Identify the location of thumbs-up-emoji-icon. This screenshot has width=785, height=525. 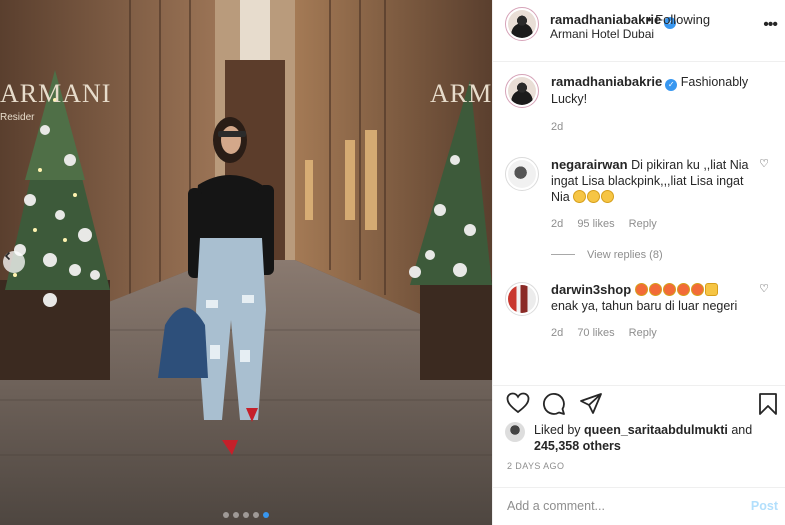
(711, 289).